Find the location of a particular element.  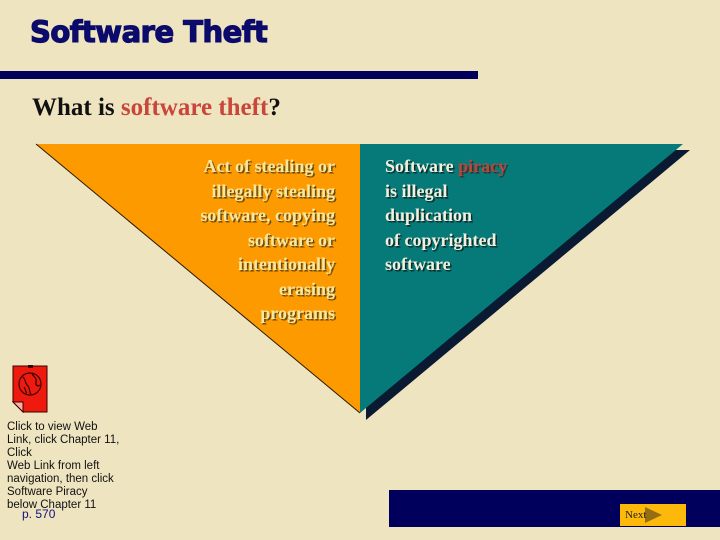

piracy-line: is illegal is located at coordinates (416, 190).